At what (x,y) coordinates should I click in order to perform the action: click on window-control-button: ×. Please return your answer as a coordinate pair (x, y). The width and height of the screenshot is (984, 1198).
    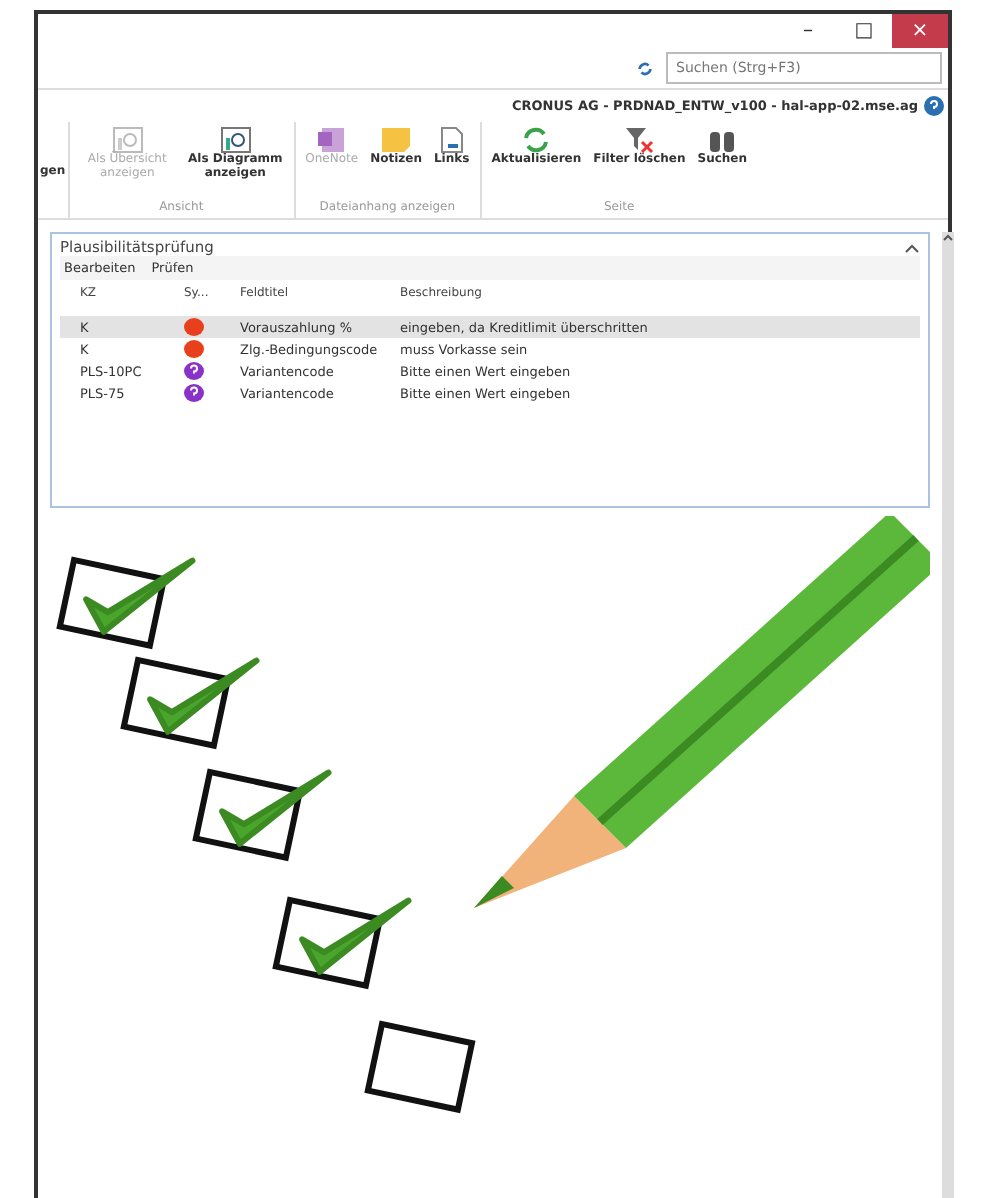
    Looking at the image, I should click on (920, 31).